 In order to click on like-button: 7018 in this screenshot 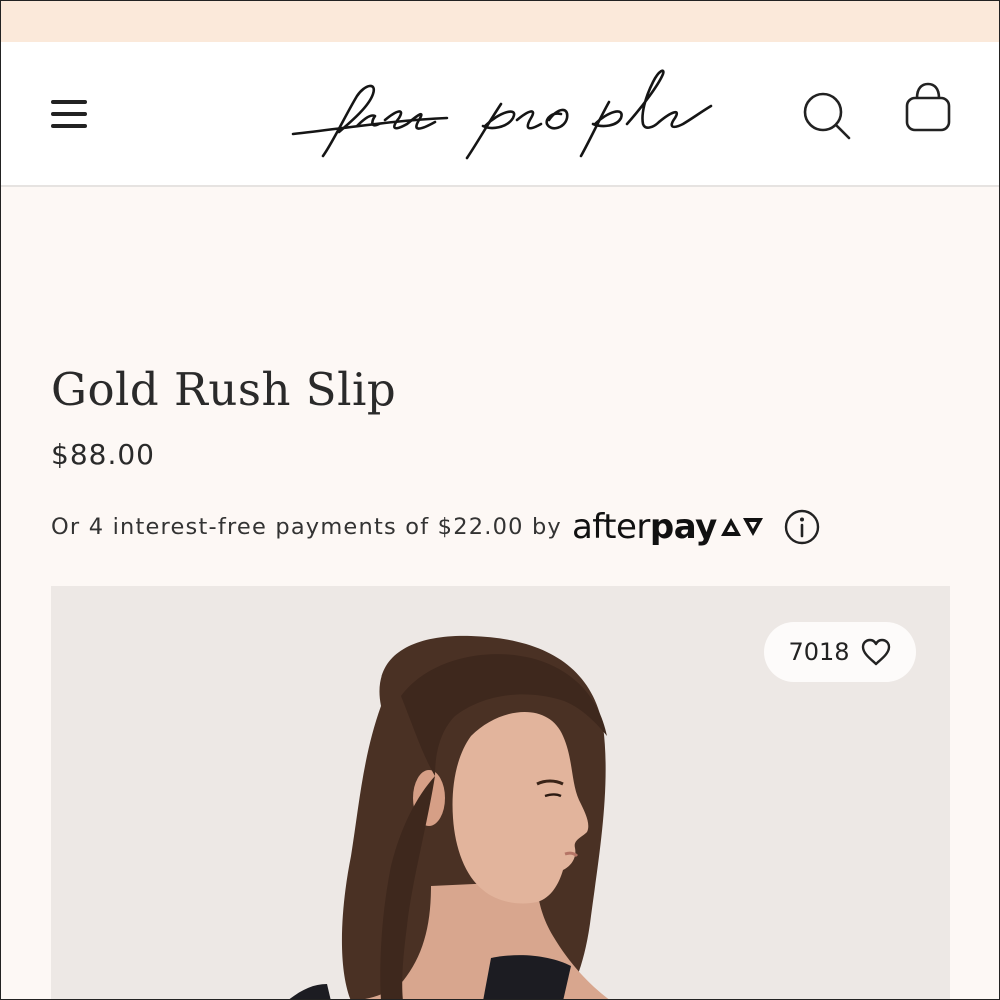, I will do `click(840, 652)`.